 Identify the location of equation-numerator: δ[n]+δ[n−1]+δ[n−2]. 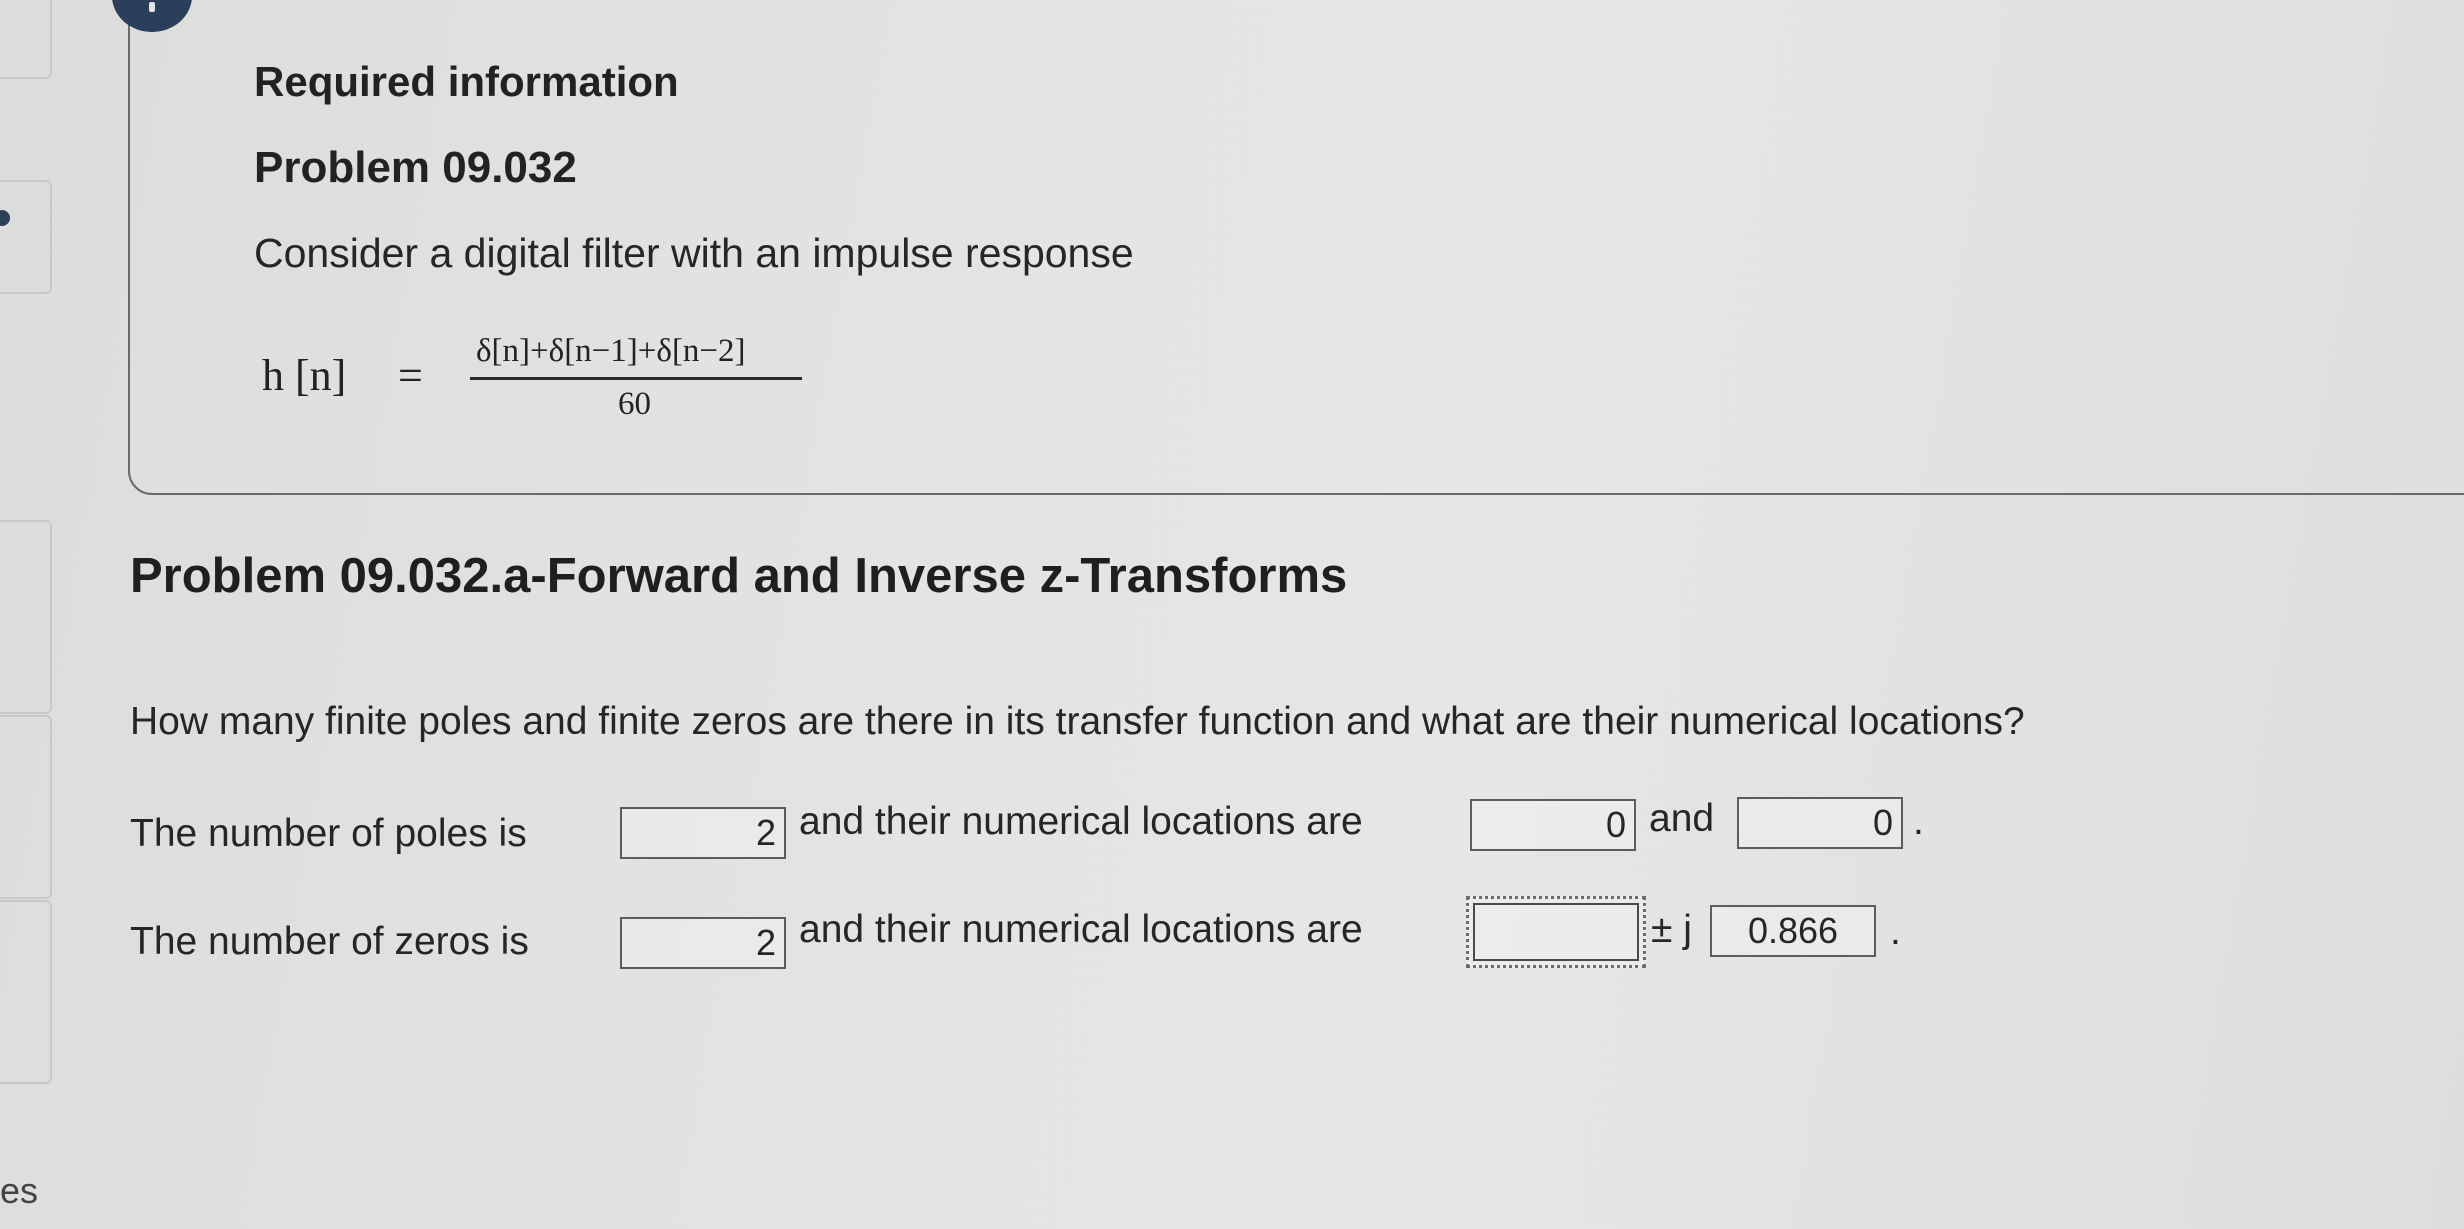
(611, 351).